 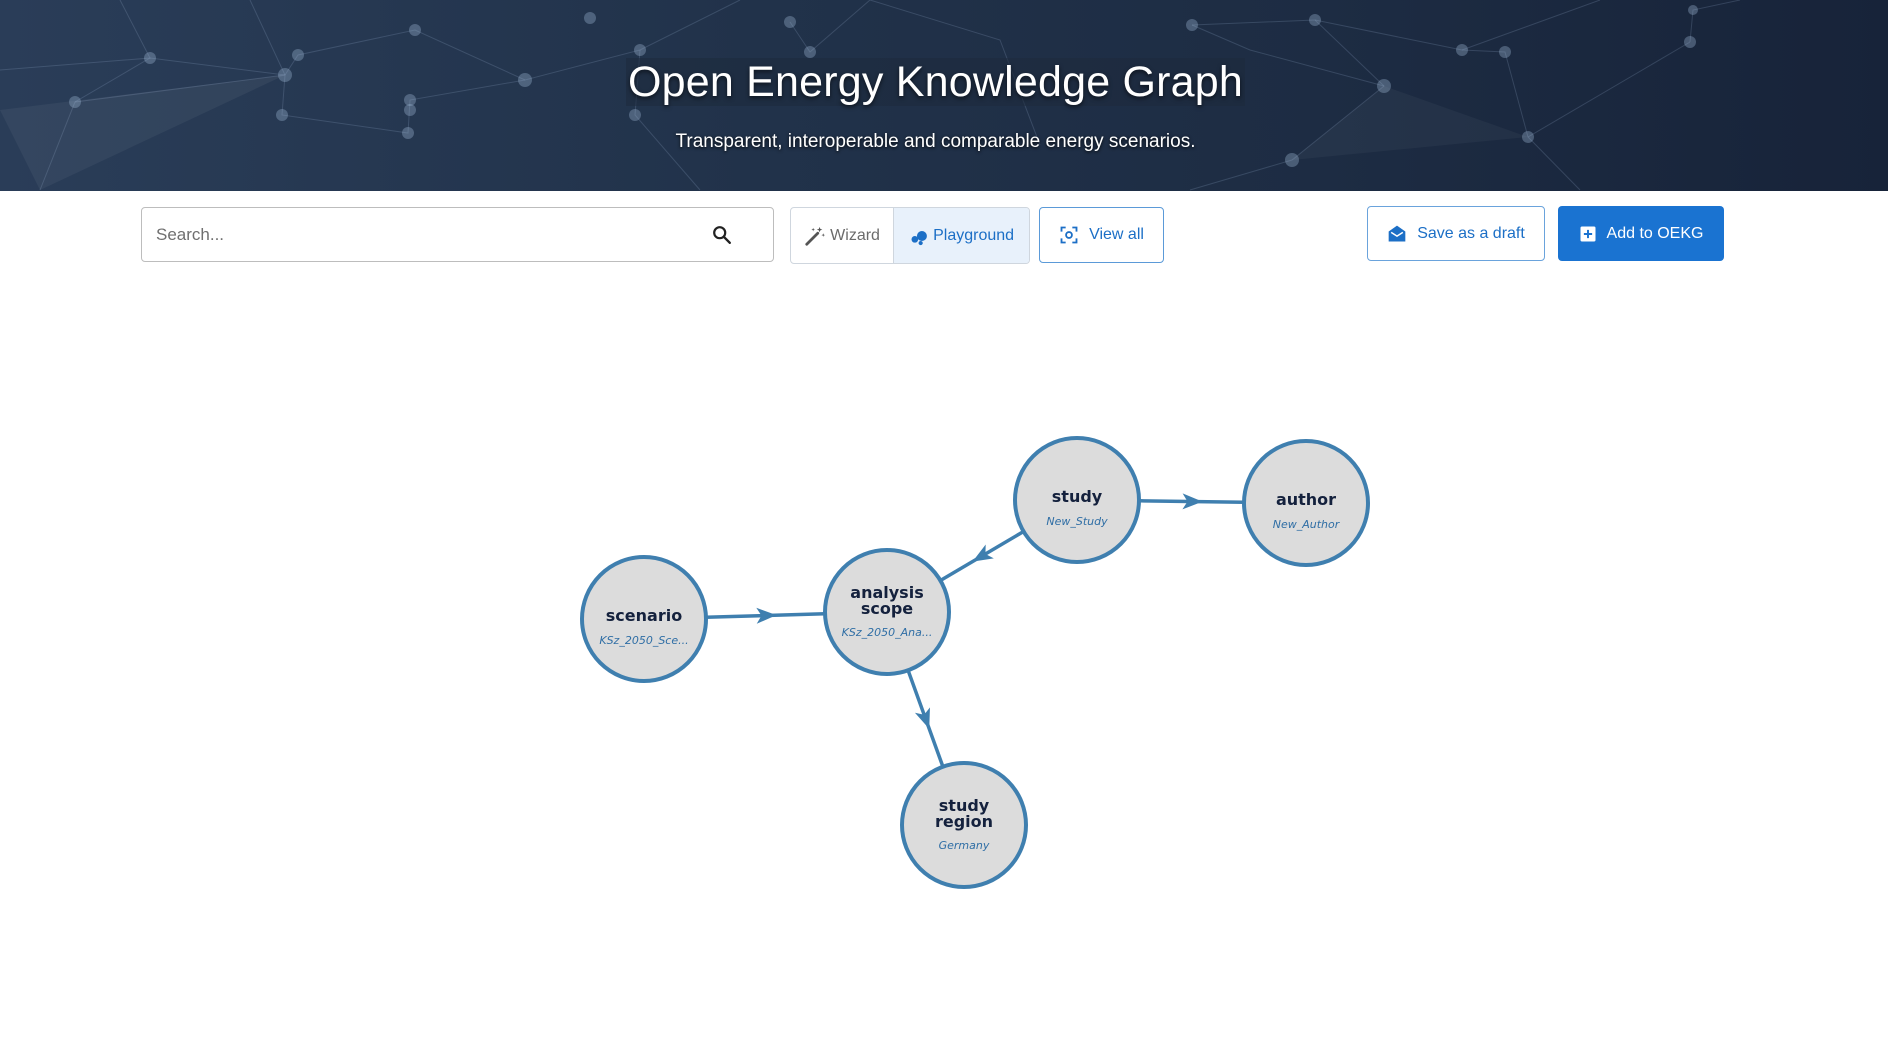 I want to click on add-to-oekg-button: Add to OEKG, so click(x=1641, y=233).